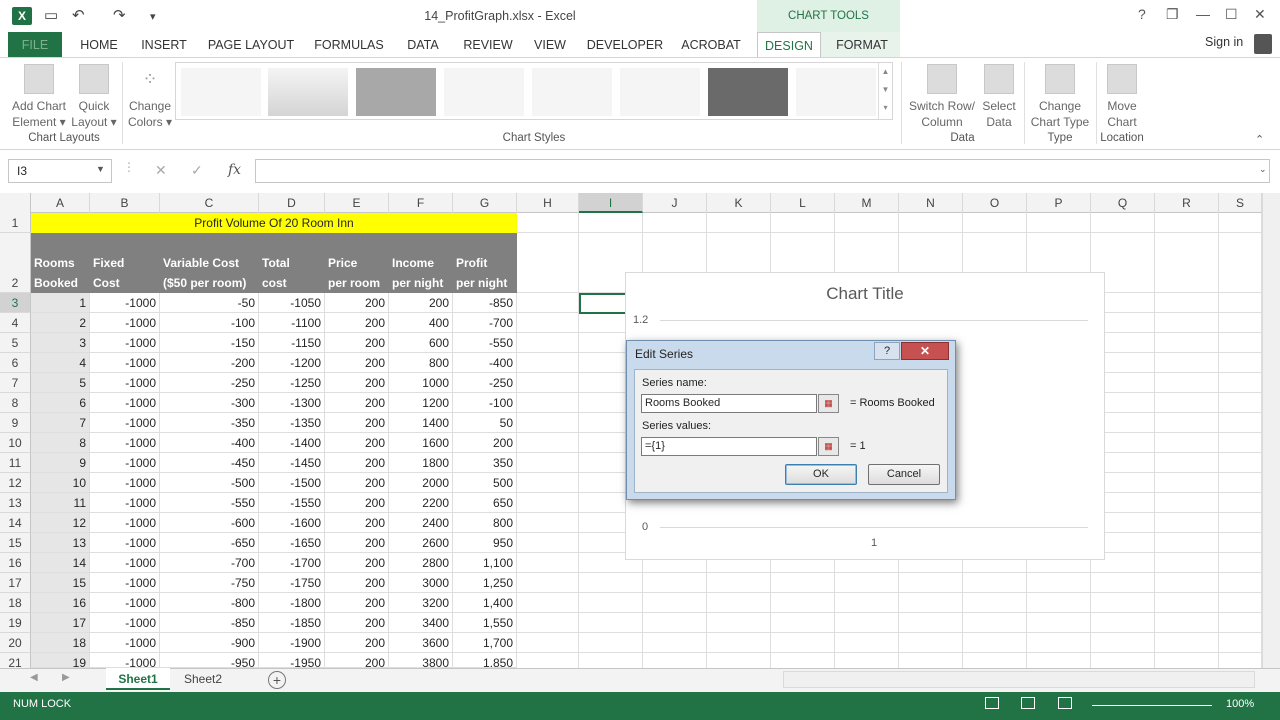  I want to click on scroll-left-icon: ◀, so click(34, 677).